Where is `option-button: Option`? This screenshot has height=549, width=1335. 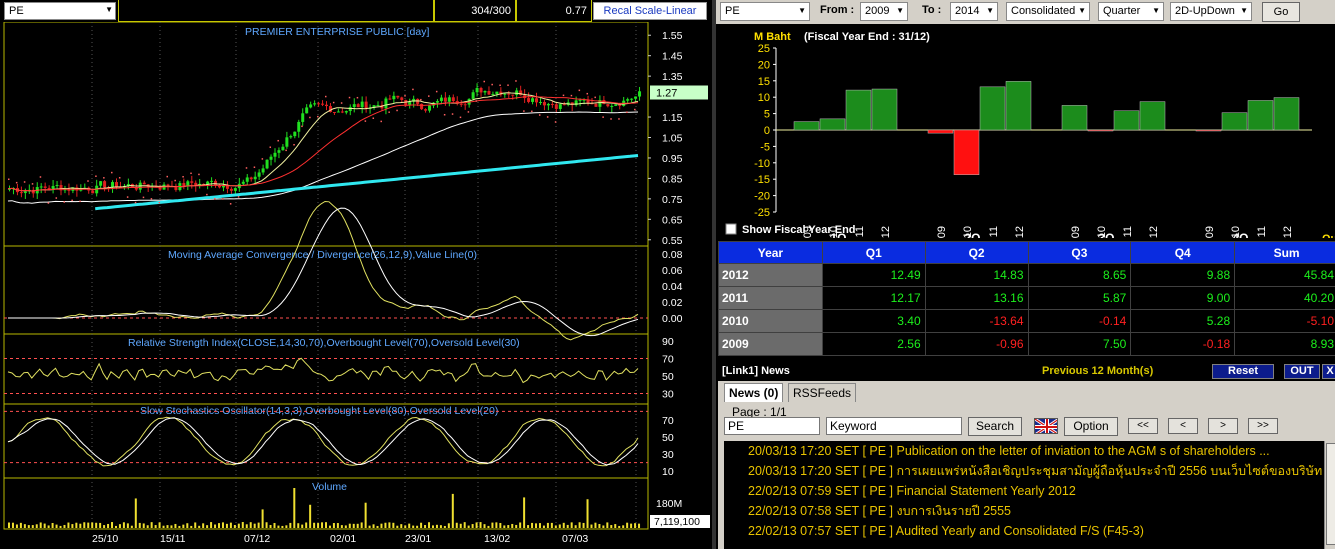
option-button: Option is located at coordinates (1091, 426).